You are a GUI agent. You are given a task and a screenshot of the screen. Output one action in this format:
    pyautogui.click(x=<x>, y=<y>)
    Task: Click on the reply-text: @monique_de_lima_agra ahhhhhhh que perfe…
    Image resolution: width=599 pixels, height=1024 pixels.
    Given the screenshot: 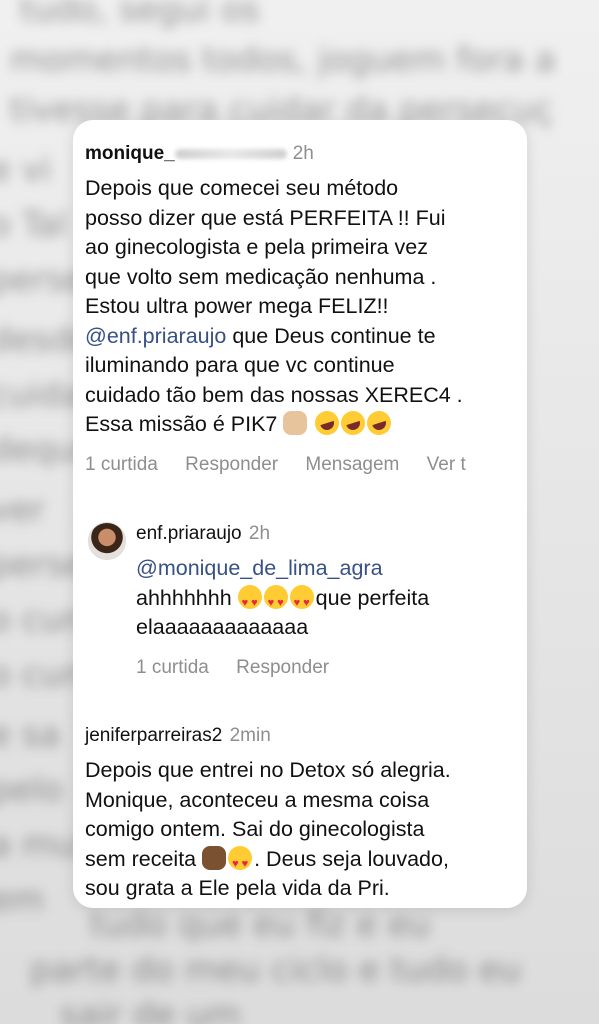 What is the action you would take?
    pyautogui.click(x=326, y=598)
    